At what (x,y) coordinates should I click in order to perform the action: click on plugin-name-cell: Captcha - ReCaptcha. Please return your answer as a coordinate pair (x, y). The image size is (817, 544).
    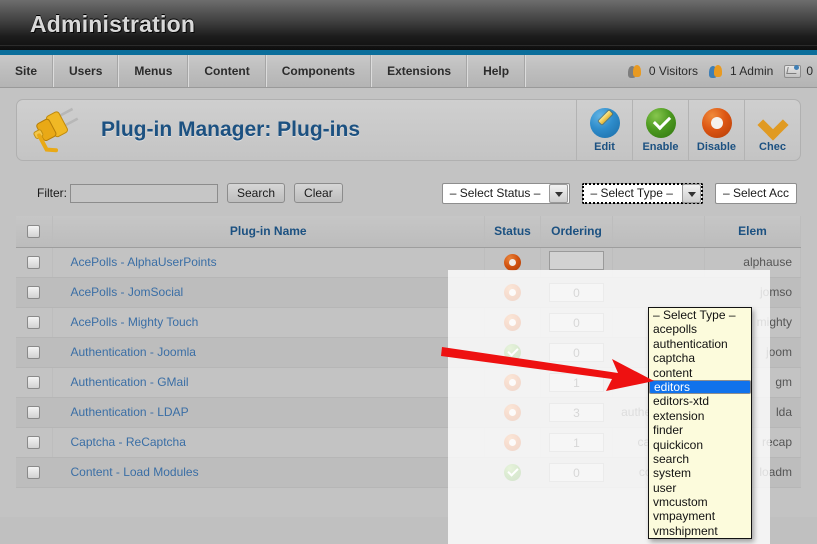
    Looking at the image, I should click on (268, 442).